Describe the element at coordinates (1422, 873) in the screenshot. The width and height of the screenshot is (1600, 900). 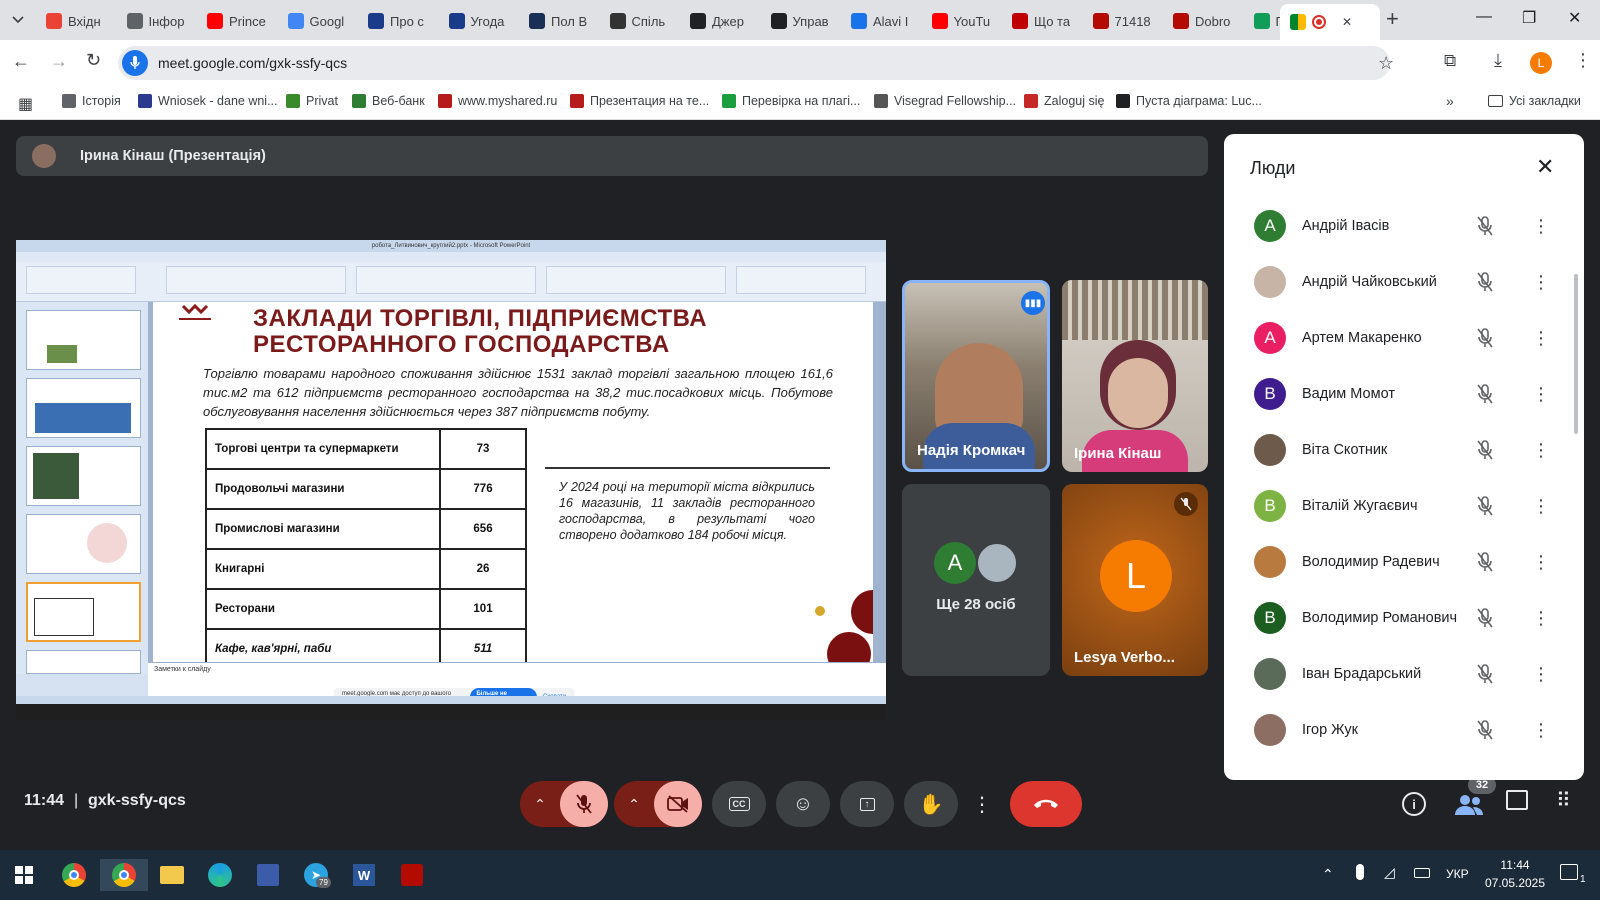
I see `tray-battery-icon` at that location.